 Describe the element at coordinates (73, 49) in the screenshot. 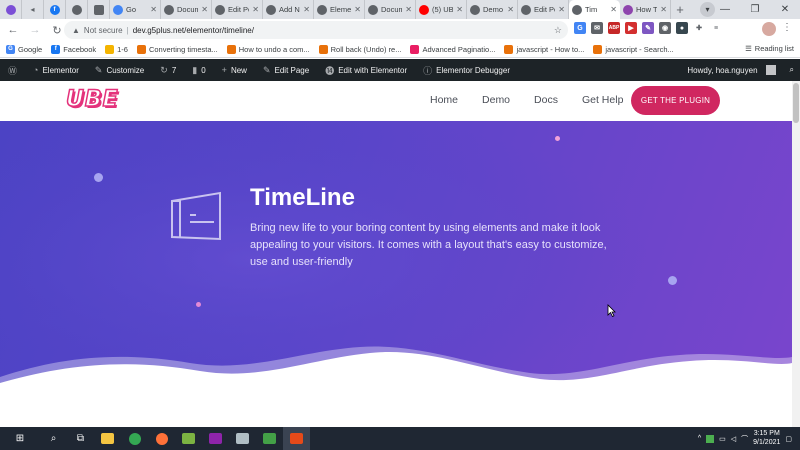

I see `bookmark-item: f Facebook` at that location.